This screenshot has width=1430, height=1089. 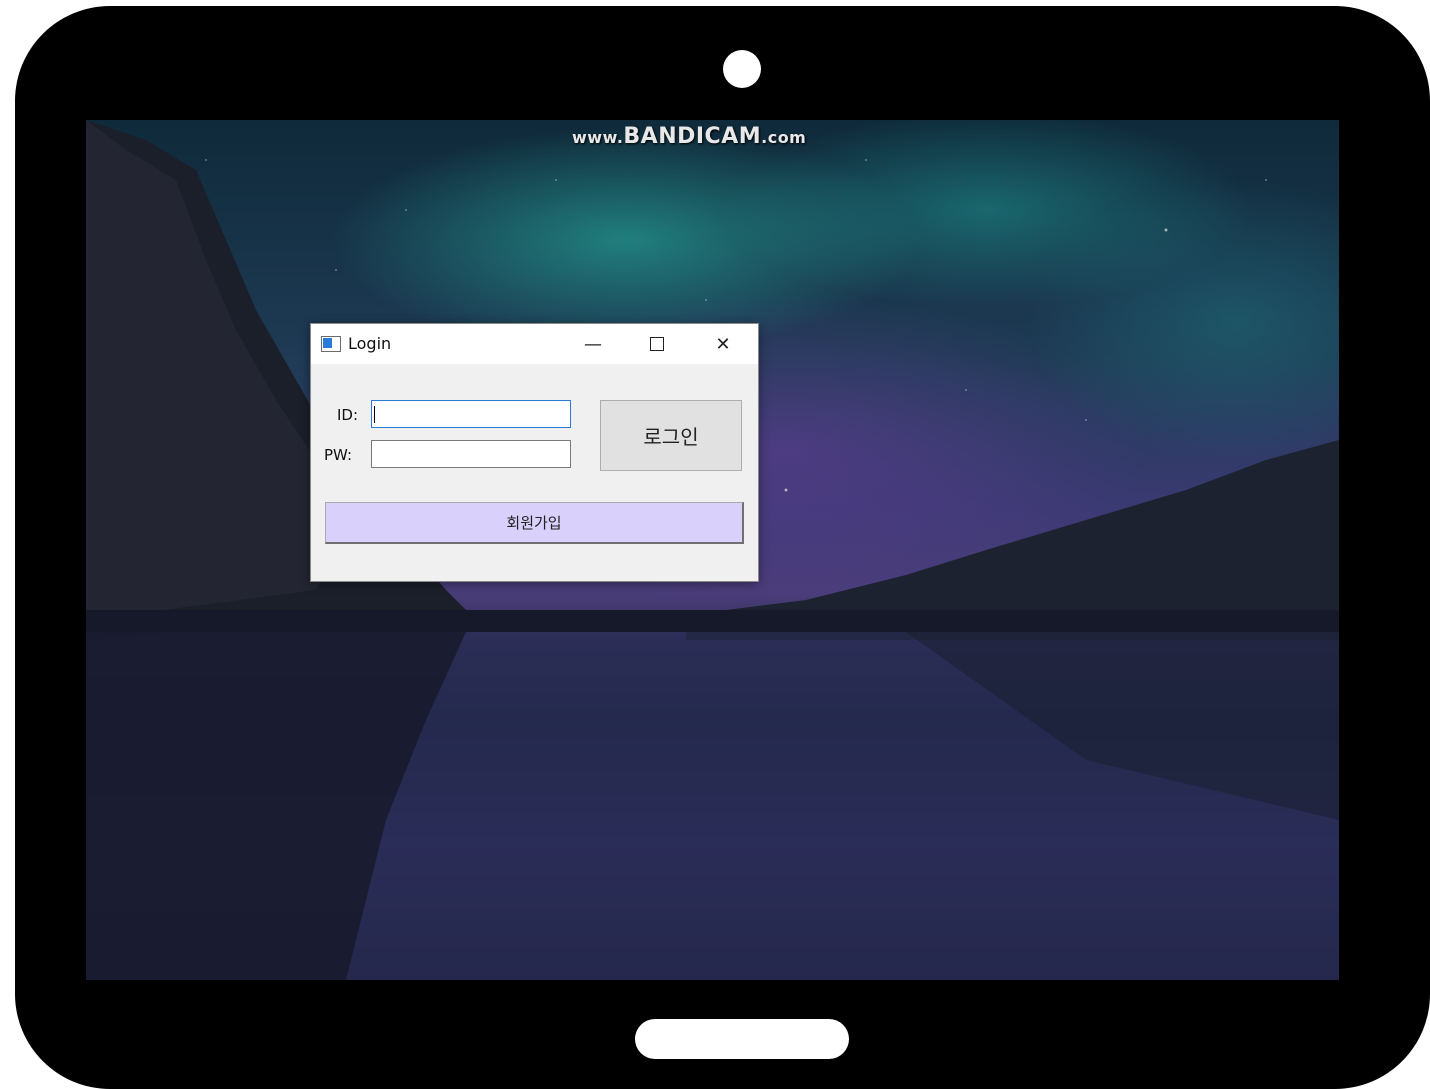 I want to click on home-button, so click(x=742, y=1039).